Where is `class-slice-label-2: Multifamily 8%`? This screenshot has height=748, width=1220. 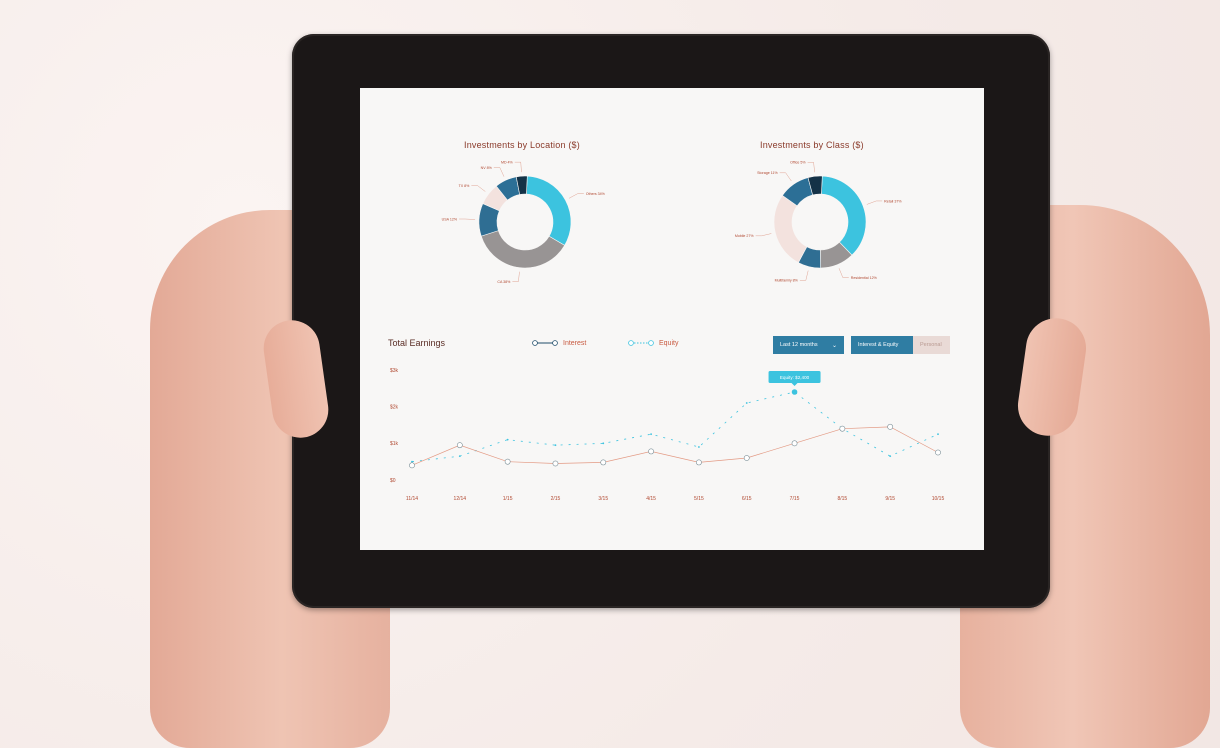
class-slice-label-2: Multifamily 8% is located at coordinates (787, 281).